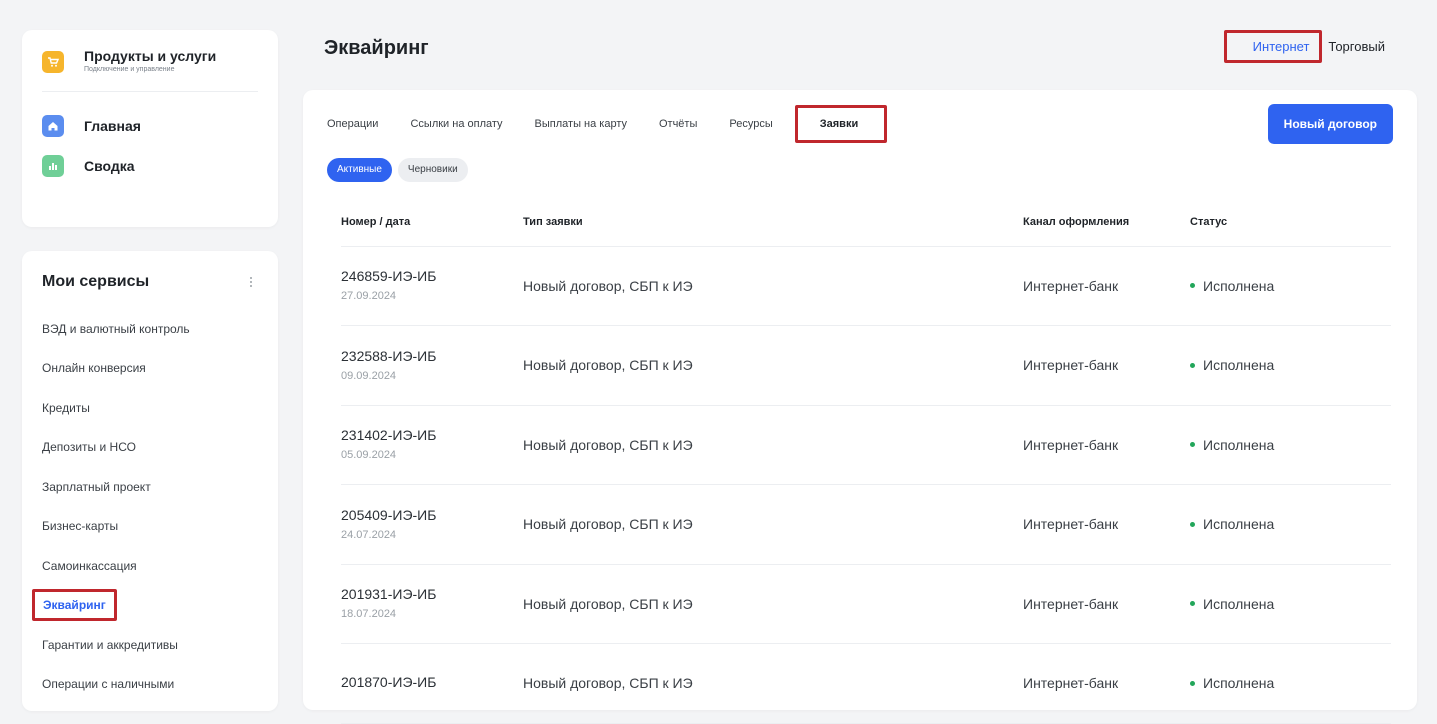 The height and width of the screenshot is (724, 1437). Describe the element at coordinates (145, 606) in the screenshot. I see `service-item-acquiring: Эквайринг` at that location.